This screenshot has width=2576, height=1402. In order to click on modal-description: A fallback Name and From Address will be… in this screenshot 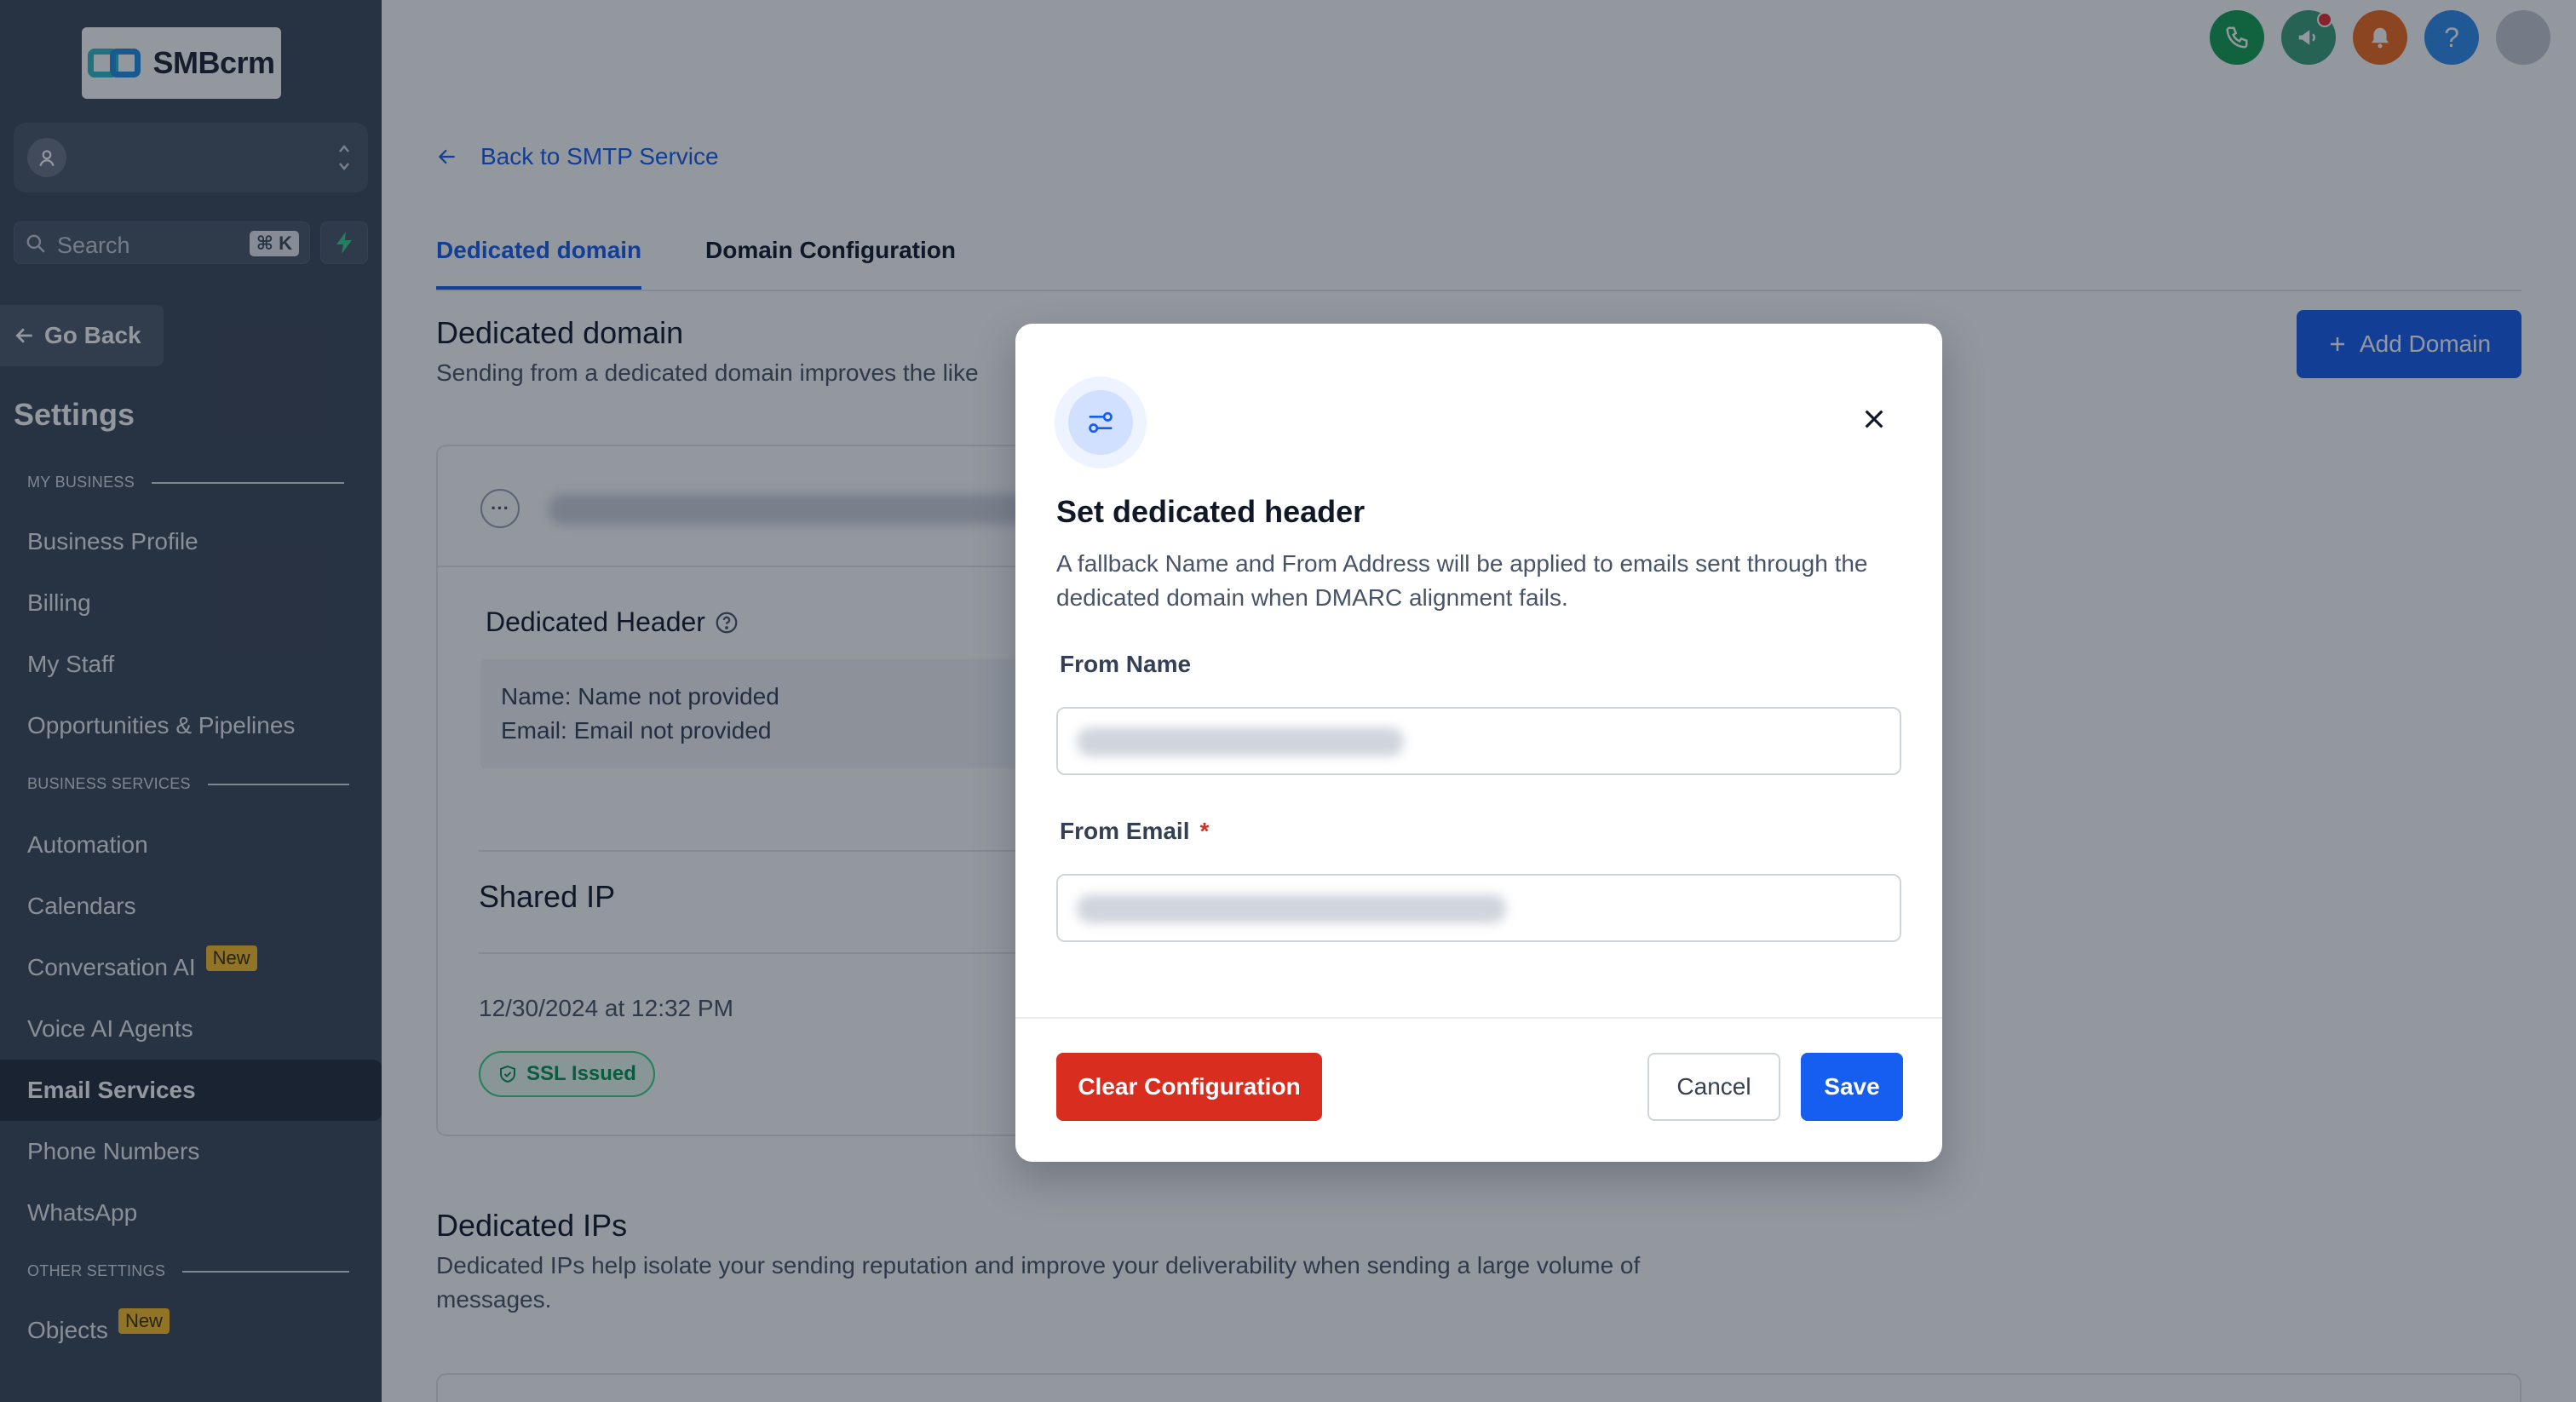, I will do `click(1482, 581)`.